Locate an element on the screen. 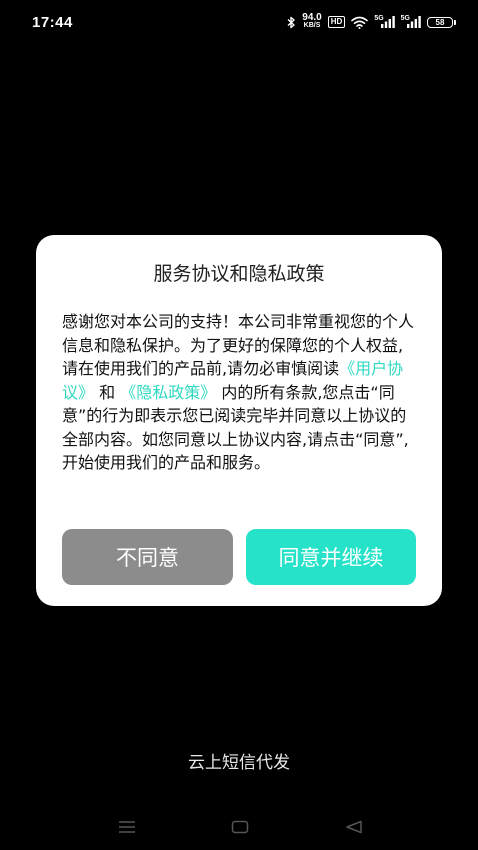 This screenshot has height=850, width=478. status-time: 17:44 is located at coordinates (52, 22).